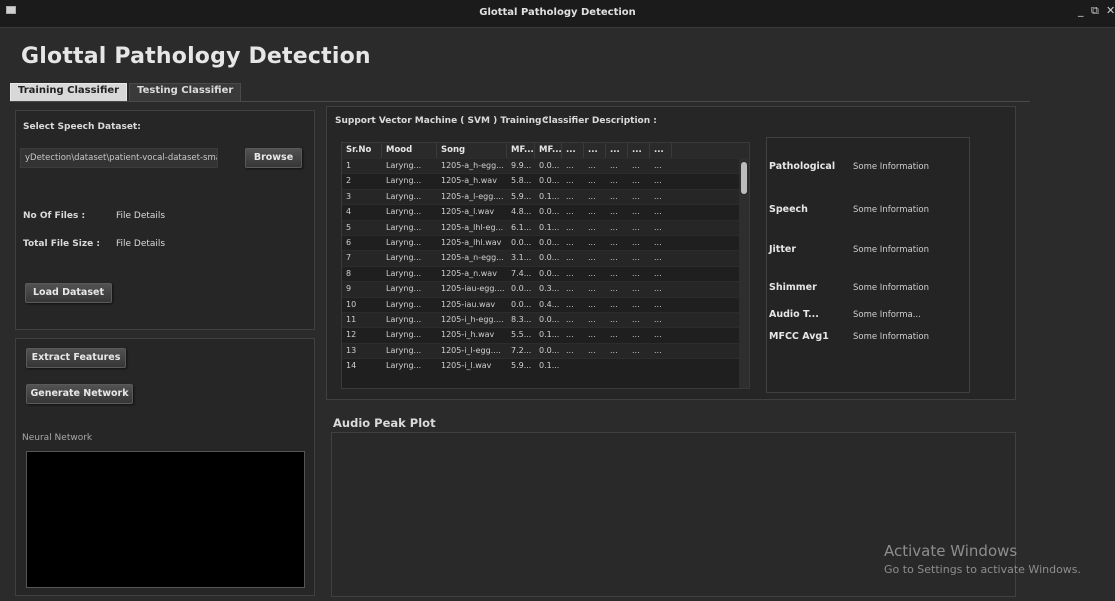 The image size is (1115, 601). I want to click on total-file-size-label: Total File Size :, so click(61, 244).